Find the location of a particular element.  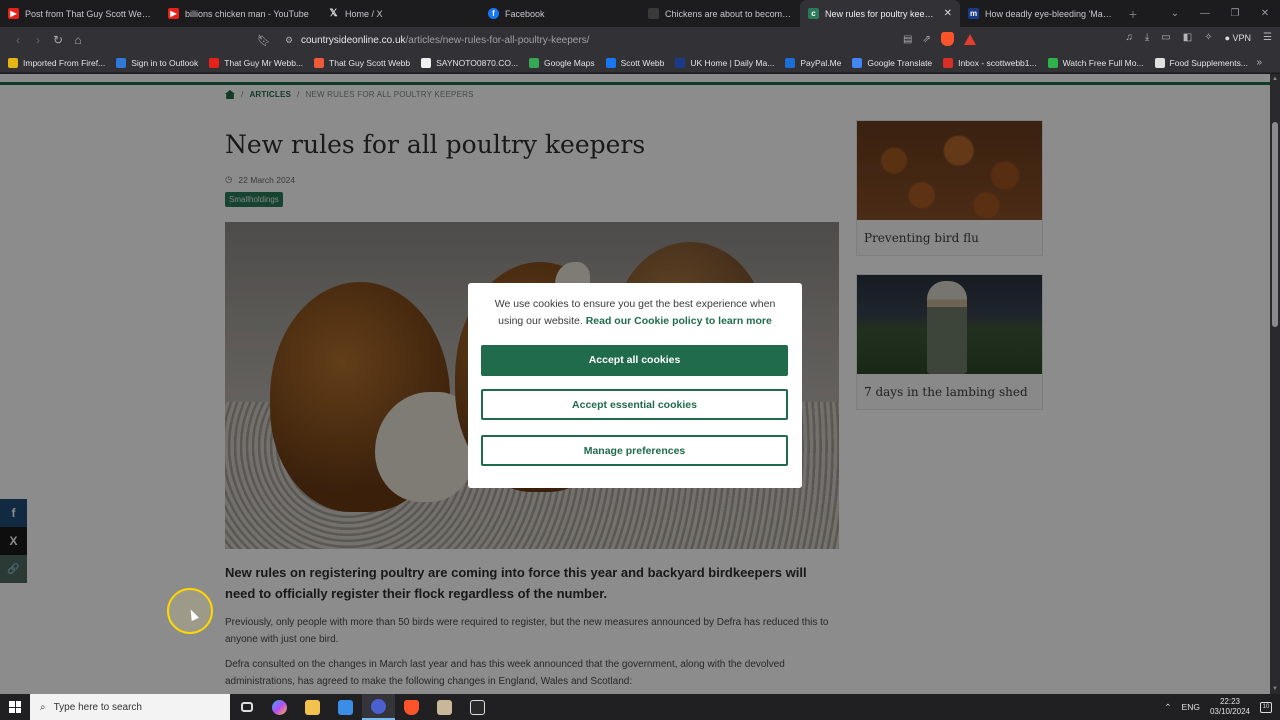

brave-rewards-icon is located at coordinates (969, 39).